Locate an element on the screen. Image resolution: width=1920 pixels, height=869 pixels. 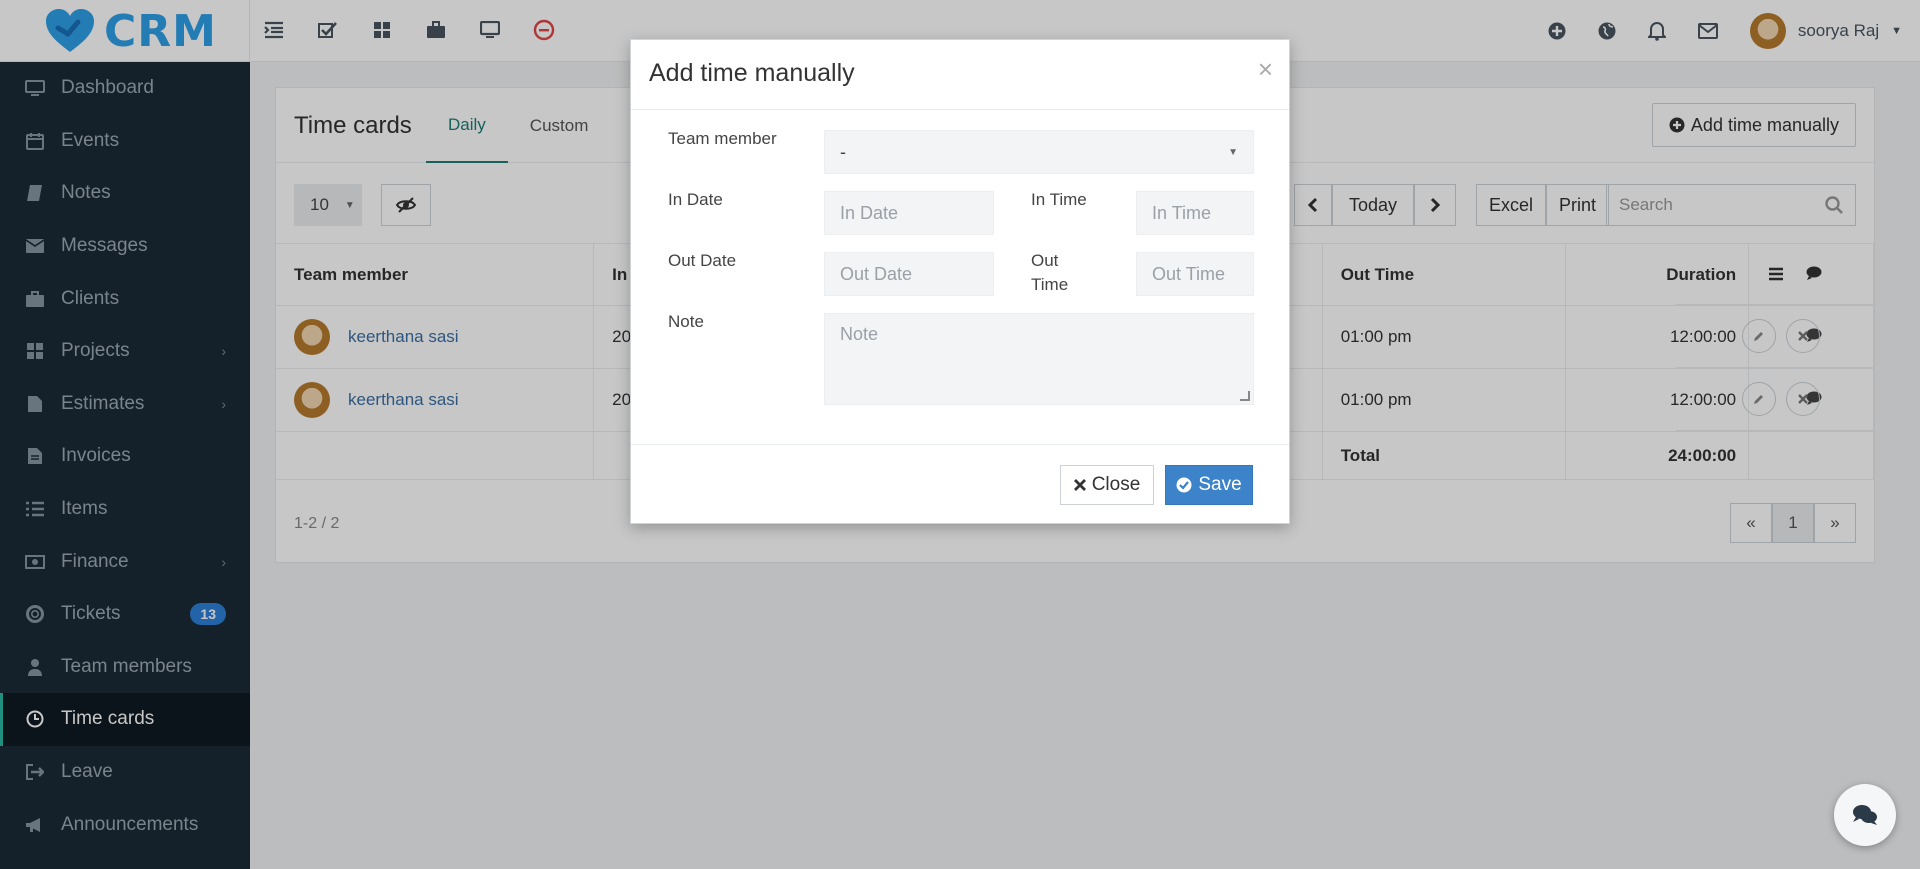
check-circle-icon is located at coordinates (1184, 485).